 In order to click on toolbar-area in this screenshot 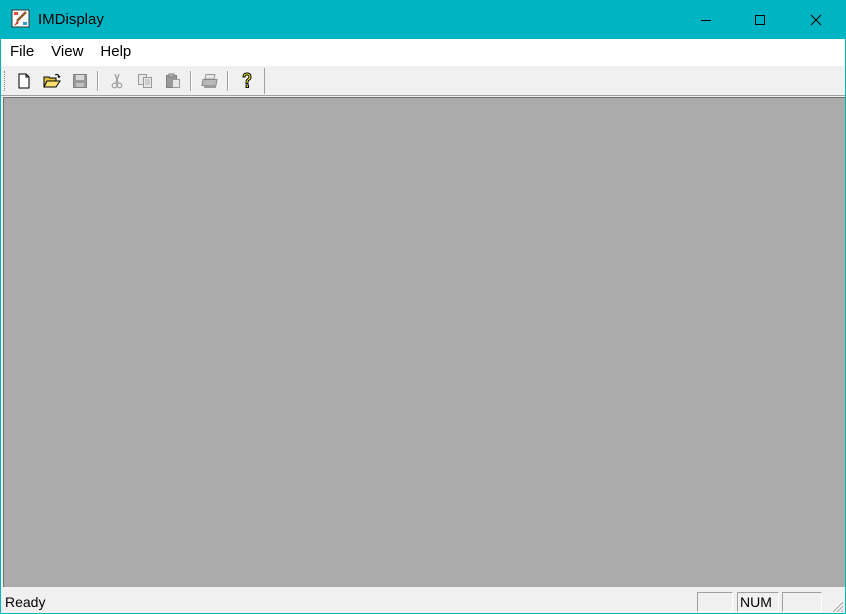, I will do `click(423, 80)`.